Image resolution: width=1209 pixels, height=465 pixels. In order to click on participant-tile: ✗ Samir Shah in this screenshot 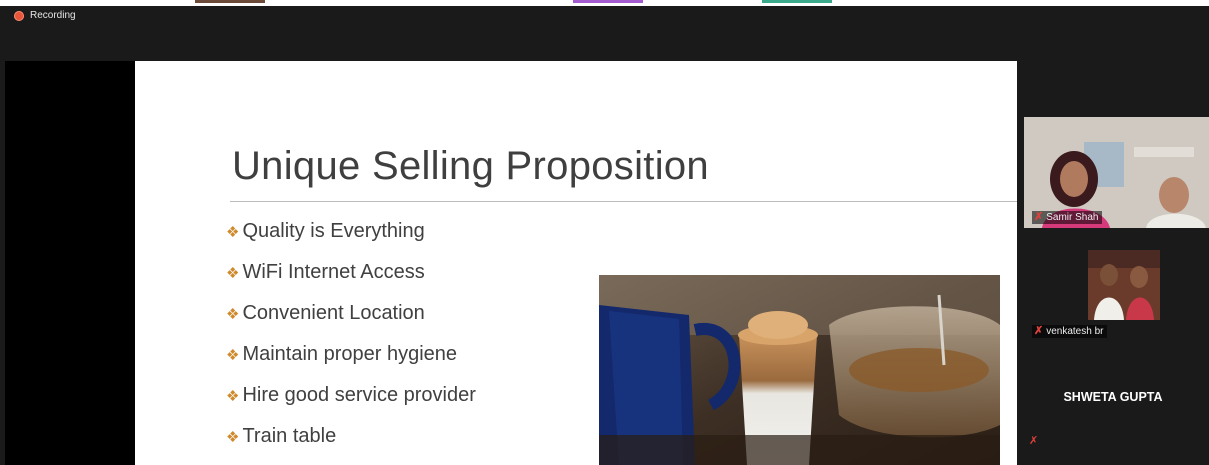, I will do `click(1116, 172)`.